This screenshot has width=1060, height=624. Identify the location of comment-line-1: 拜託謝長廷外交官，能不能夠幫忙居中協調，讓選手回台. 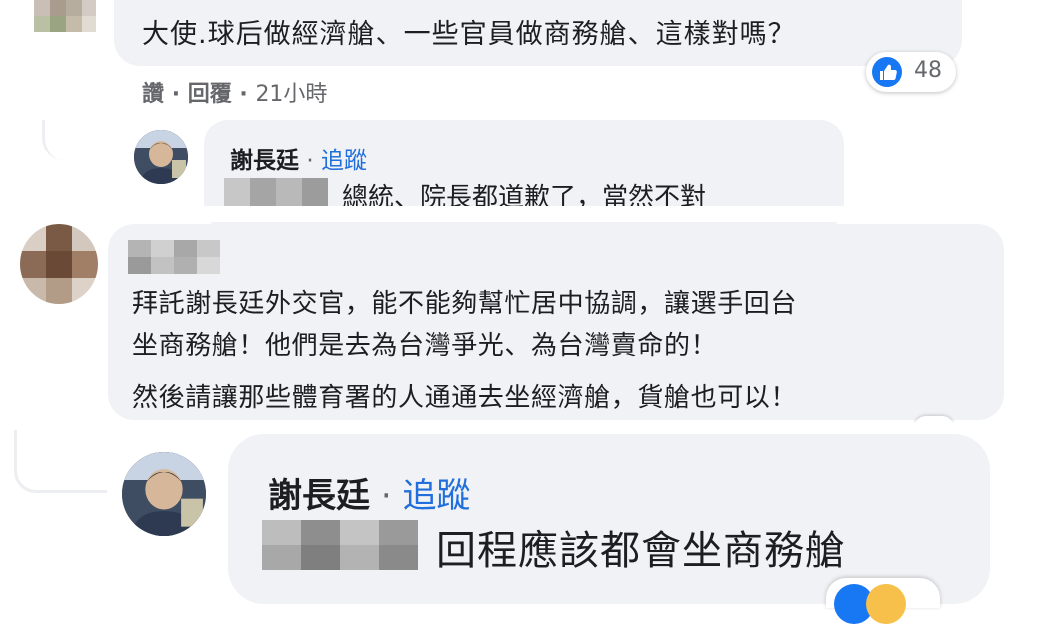
(465, 304).